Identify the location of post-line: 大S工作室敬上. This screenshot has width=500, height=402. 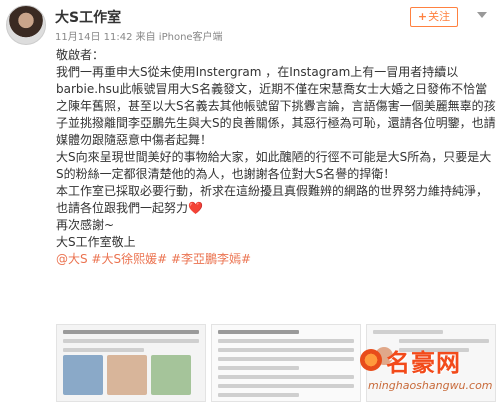
(96, 242).